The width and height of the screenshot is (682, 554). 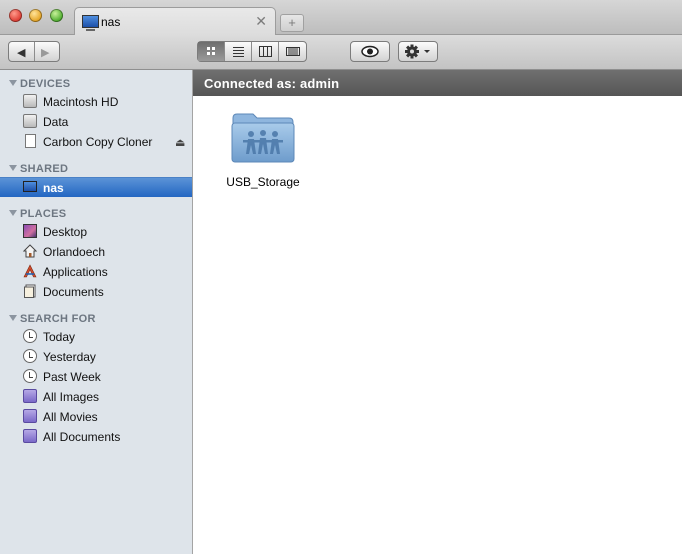 I want to click on sidebar-item-label: Applications, so click(x=75, y=272).